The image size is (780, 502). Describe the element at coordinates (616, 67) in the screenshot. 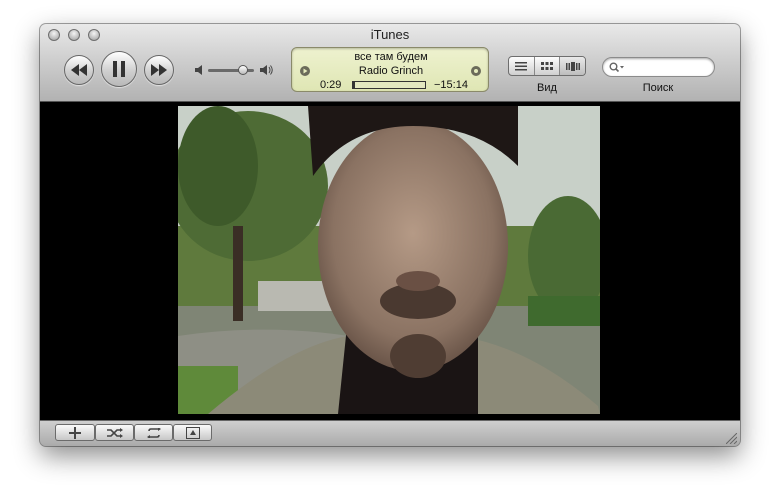

I see `search-icon` at that location.